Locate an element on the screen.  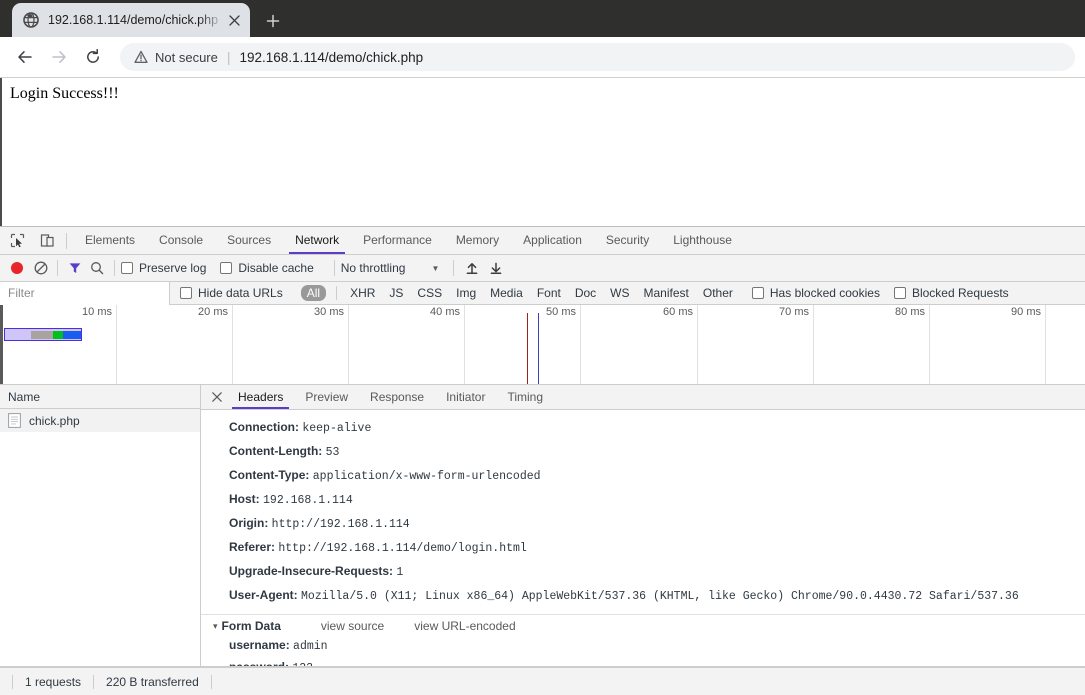
devtools-tab-memory: Memory is located at coordinates (477, 240).